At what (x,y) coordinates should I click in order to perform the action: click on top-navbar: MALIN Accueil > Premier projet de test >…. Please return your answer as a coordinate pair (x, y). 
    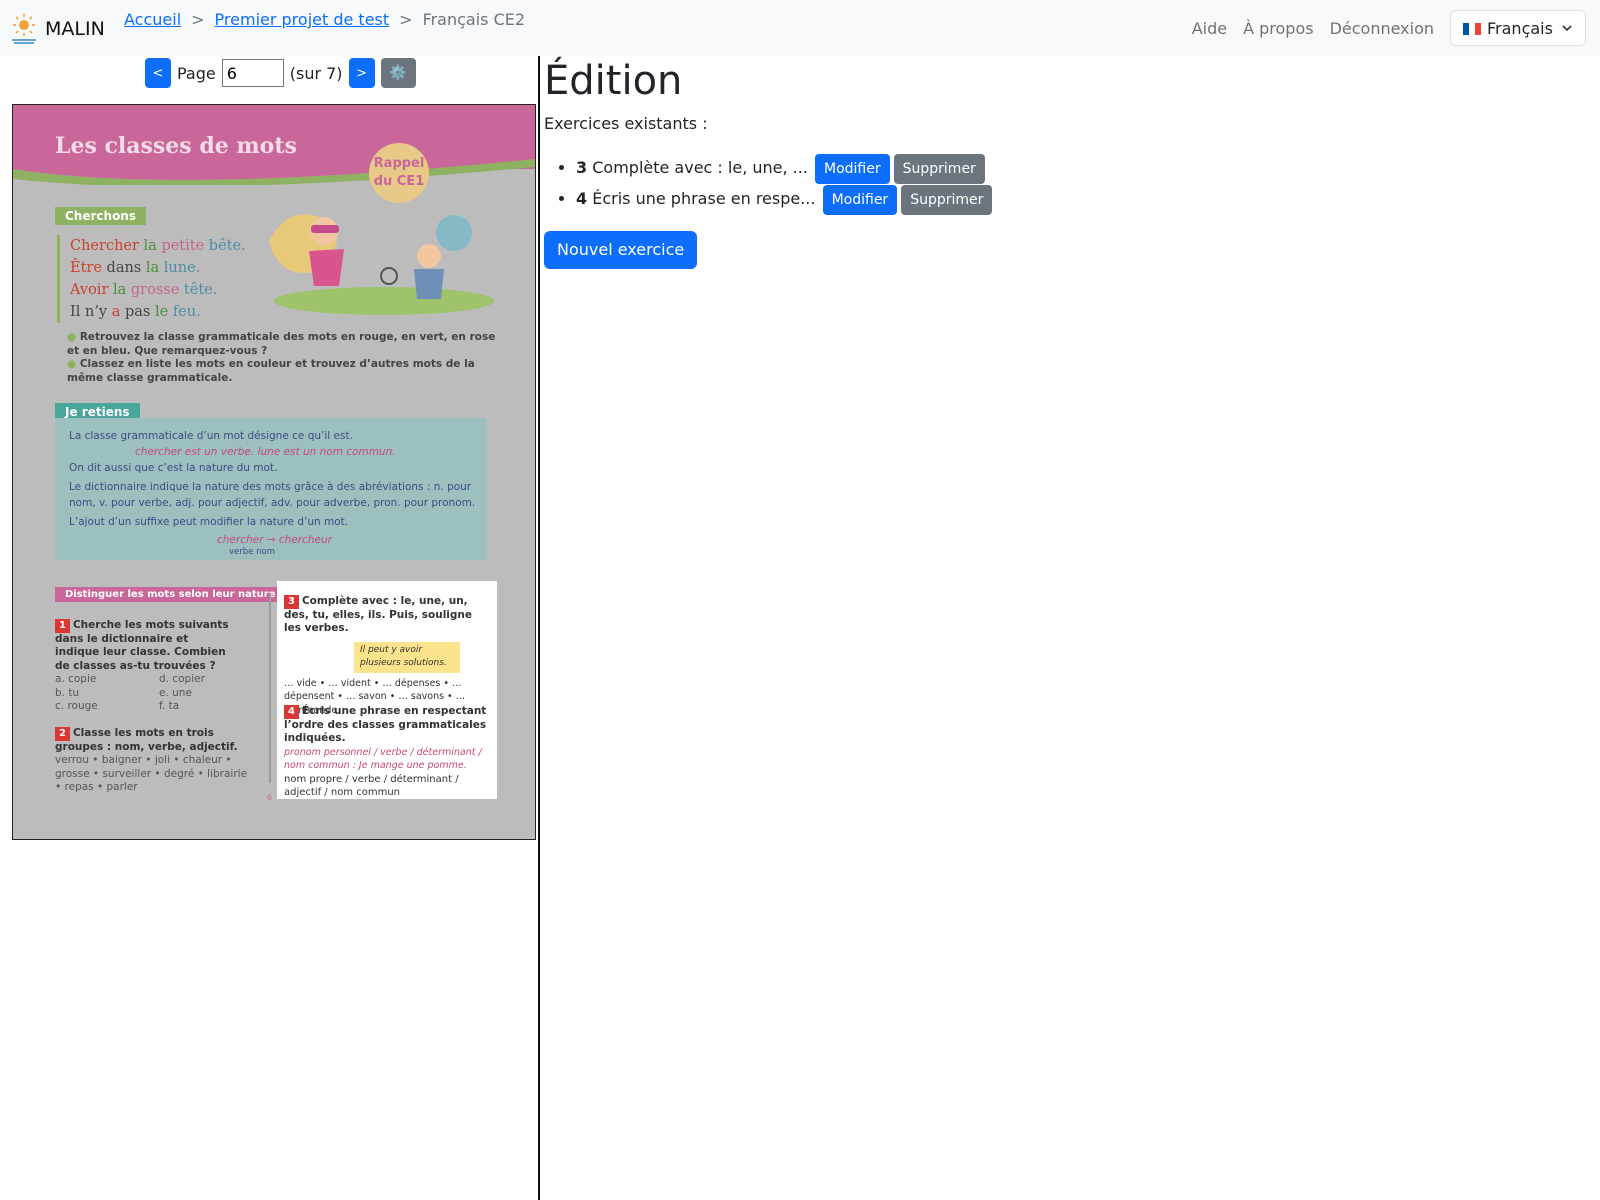
    Looking at the image, I should click on (800, 28).